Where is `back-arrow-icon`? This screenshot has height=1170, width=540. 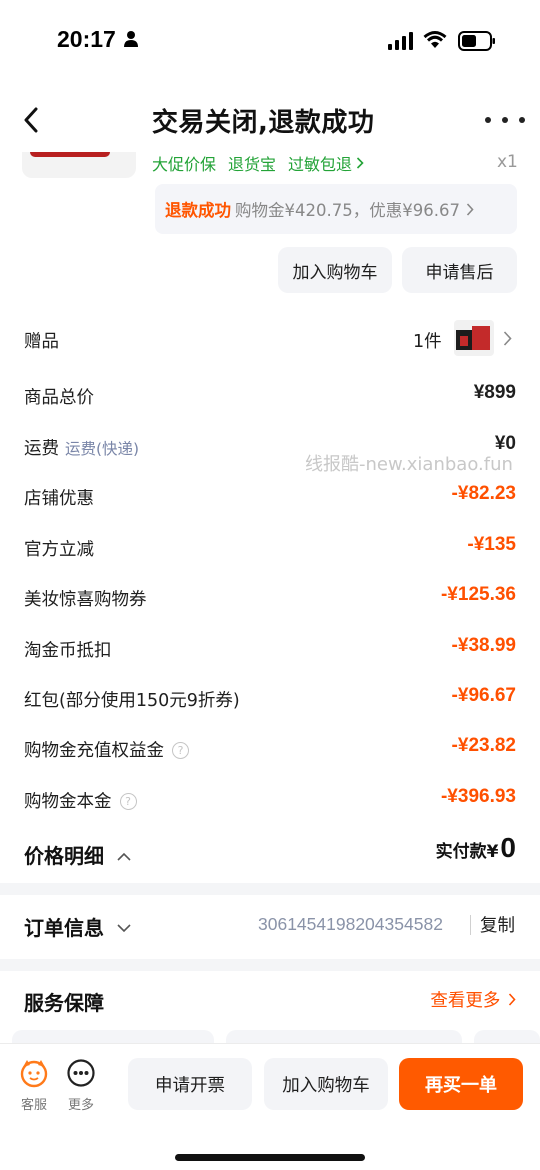 back-arrow-icon is located at coordinates (31, 120).